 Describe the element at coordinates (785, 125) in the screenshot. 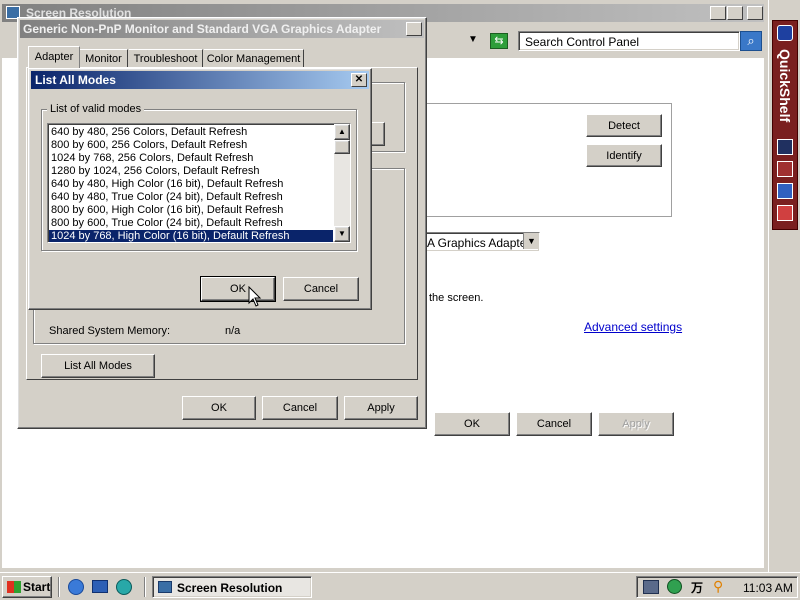

I see `quickshelf-panel: QuickShelf` at that location.